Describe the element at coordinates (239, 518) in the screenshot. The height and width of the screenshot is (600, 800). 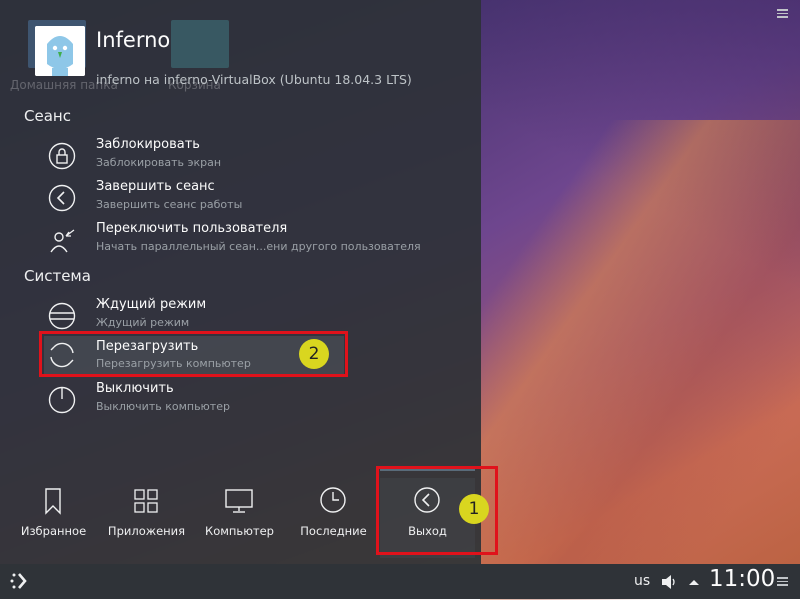
I see `tab-computer: Компьютер` at that location.